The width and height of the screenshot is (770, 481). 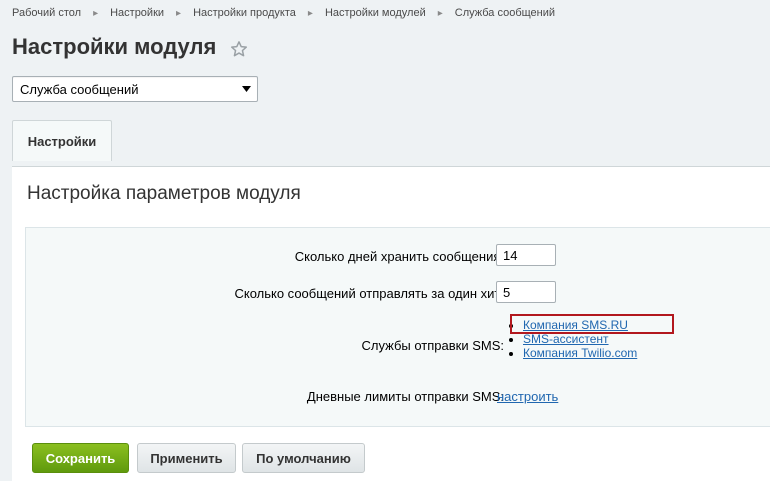 I want to click on days-input, so click(x=526, y=255).